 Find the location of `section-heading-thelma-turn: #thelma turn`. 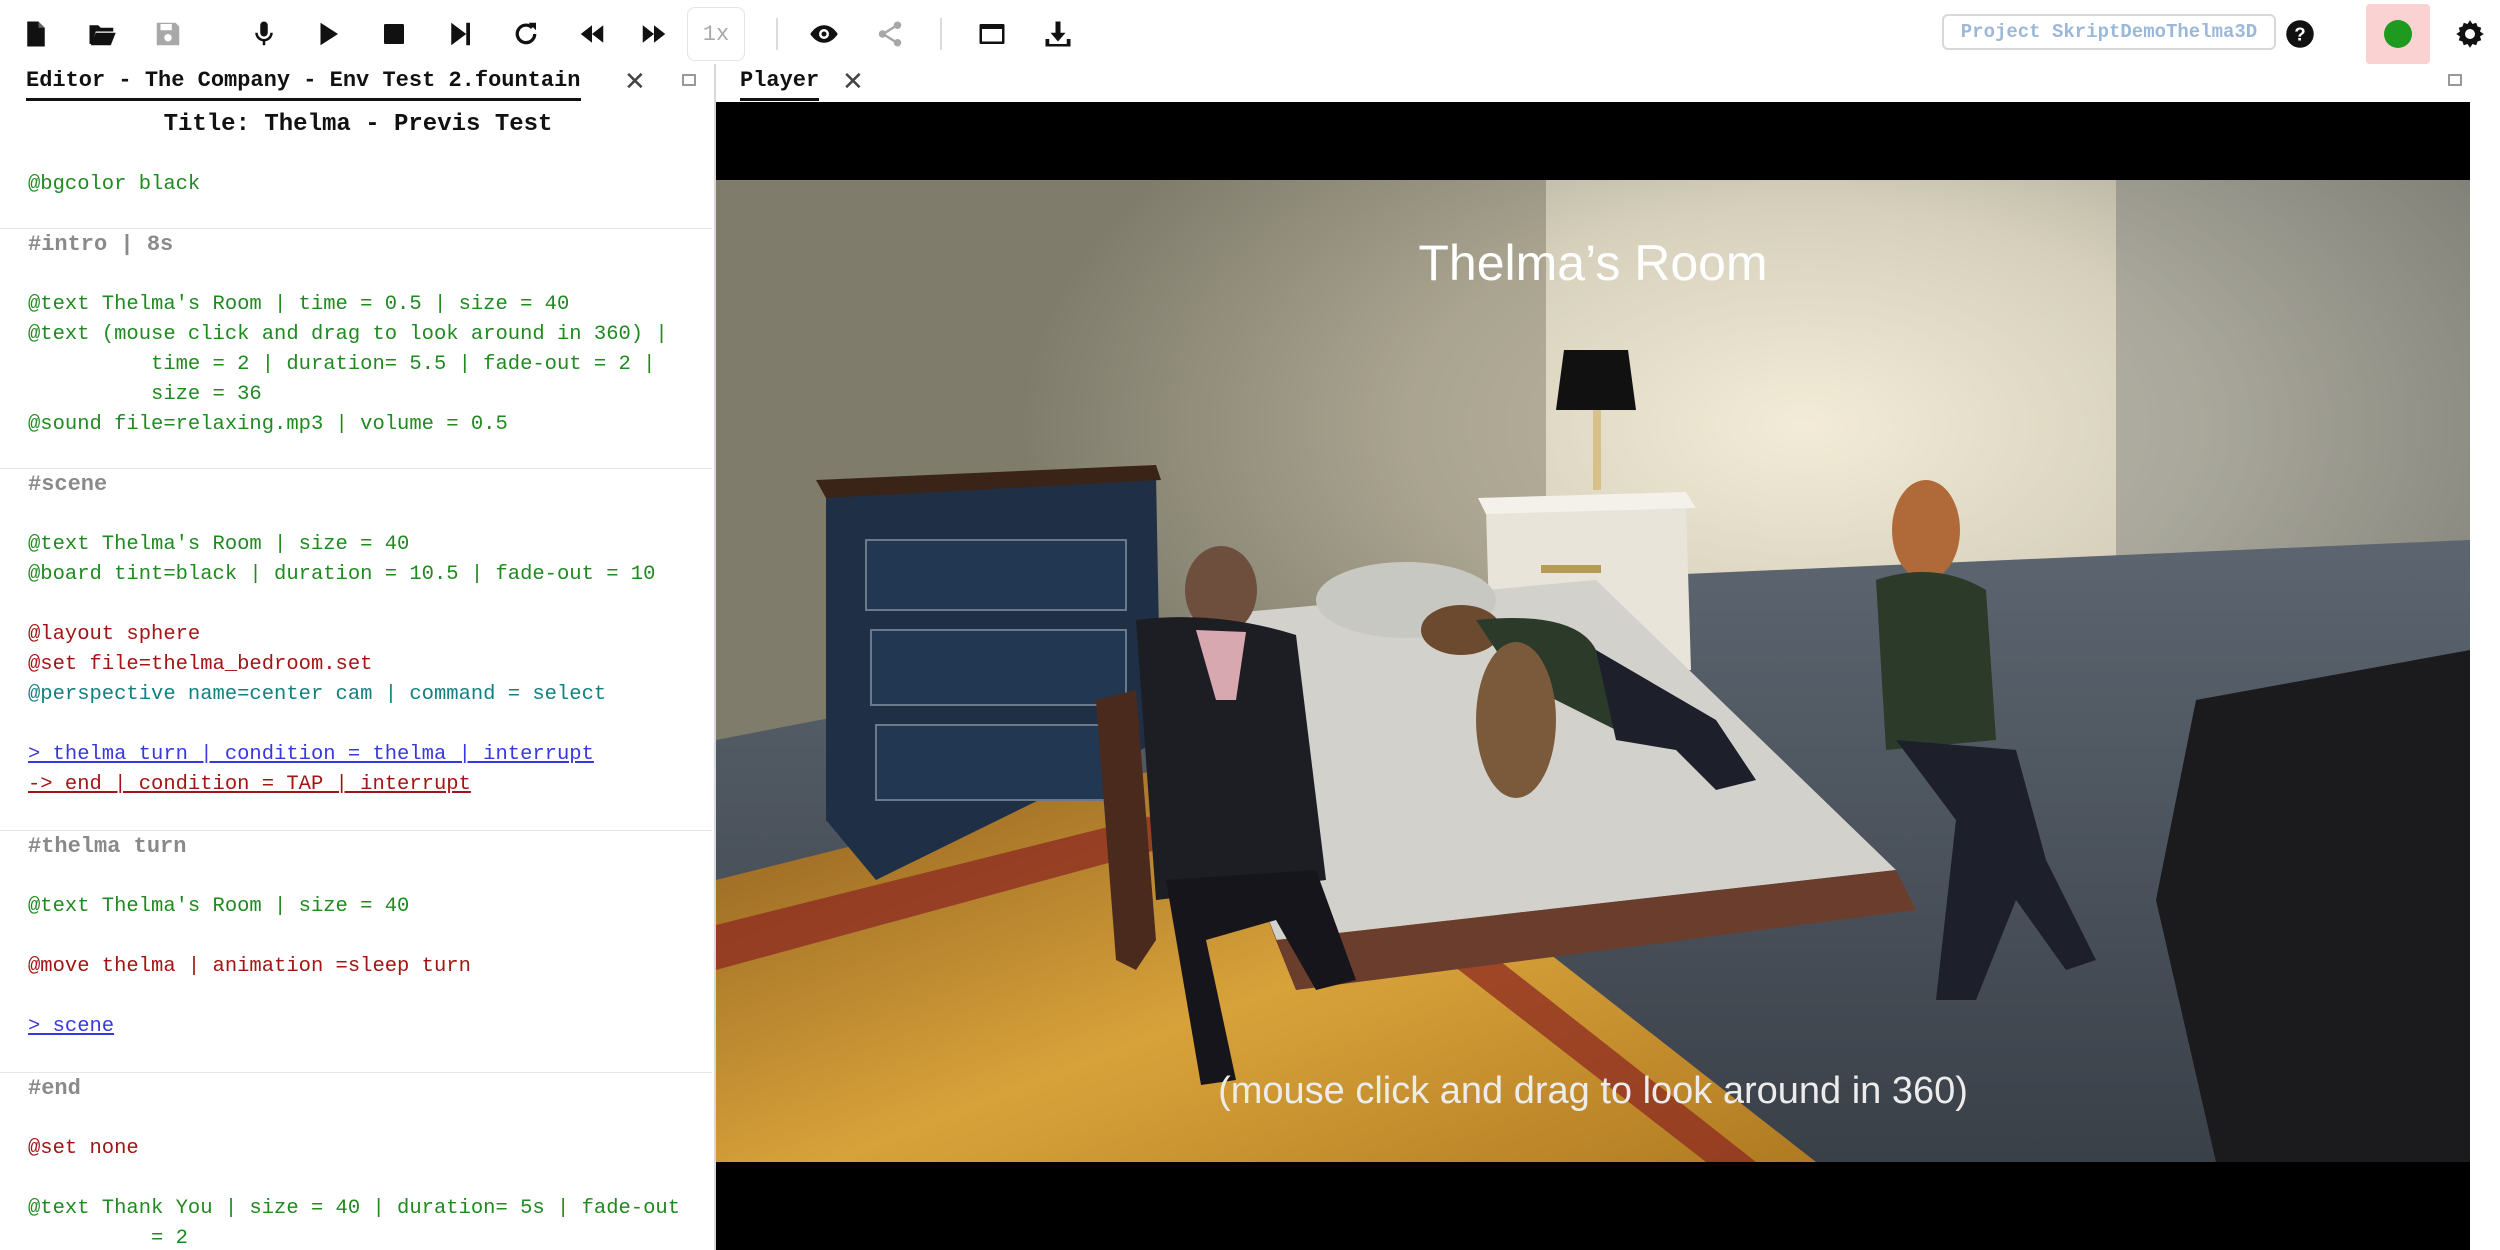

section-heading-thelma-turn: #thelma turn is located at coordinates (107, 846).